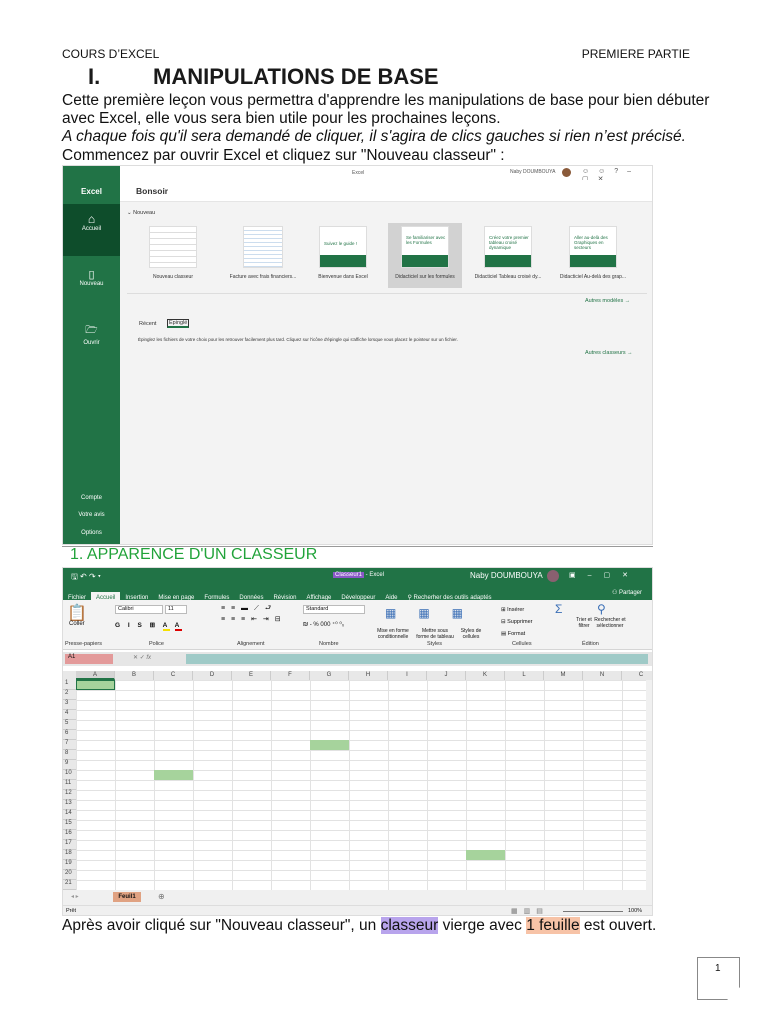  What do you see at coordinates (522, 644) in the screenshot?
I see `group-label: Cellules` at bounding box center [522, 644].